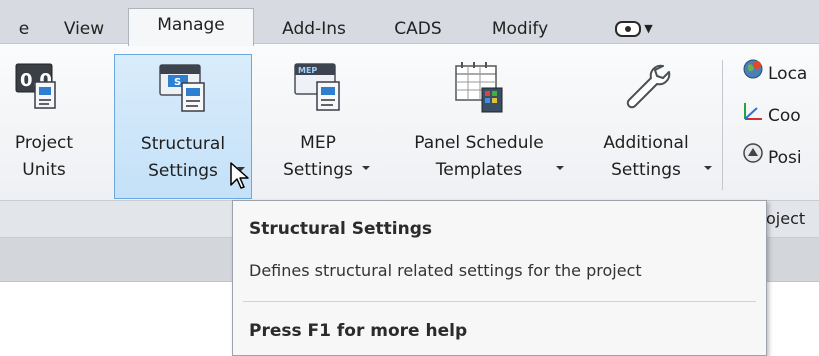 Image resolution: width=819 pixels, height=356 pixels. I want to click on tab-add-ins: Add-Ins, so click(314, 29).